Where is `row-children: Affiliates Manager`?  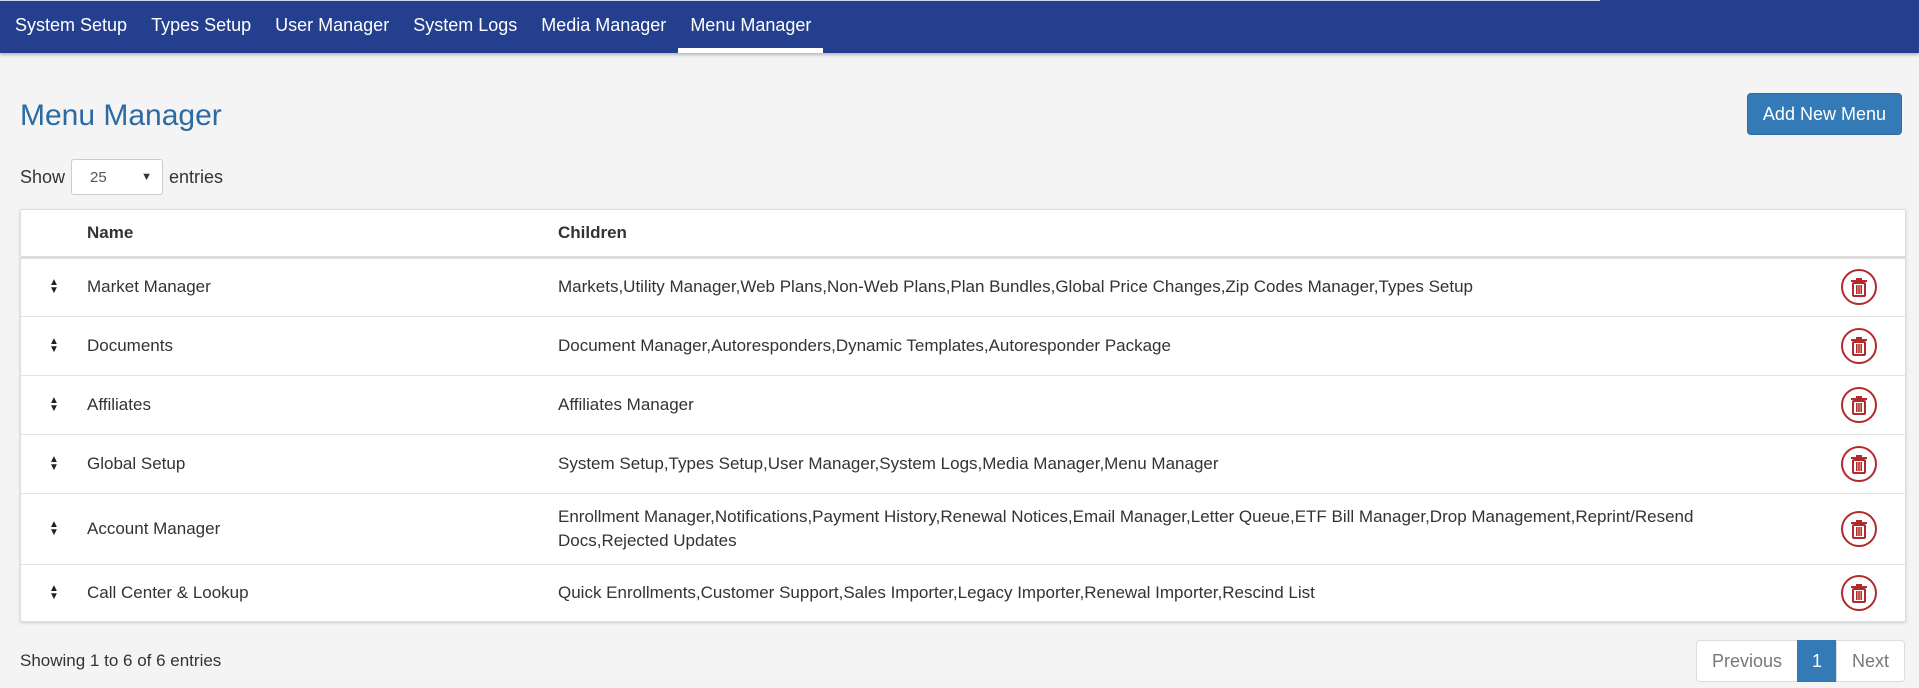
row-children: Affiliates Manager is located at coordinates (626, 404).